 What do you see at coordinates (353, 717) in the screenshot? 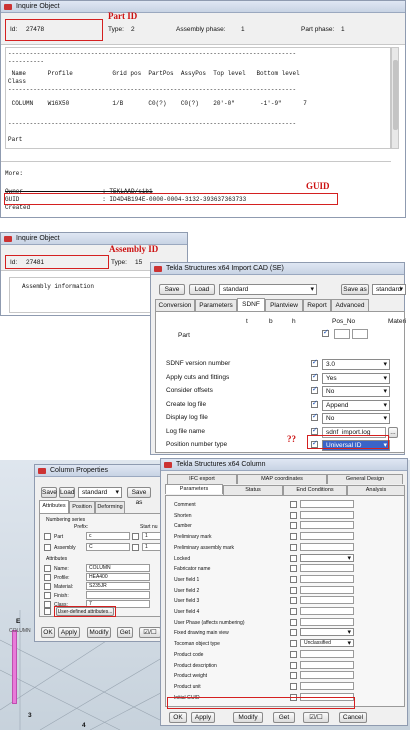
I see `cancel-button: Cancel` at bounding box center [353, 717].